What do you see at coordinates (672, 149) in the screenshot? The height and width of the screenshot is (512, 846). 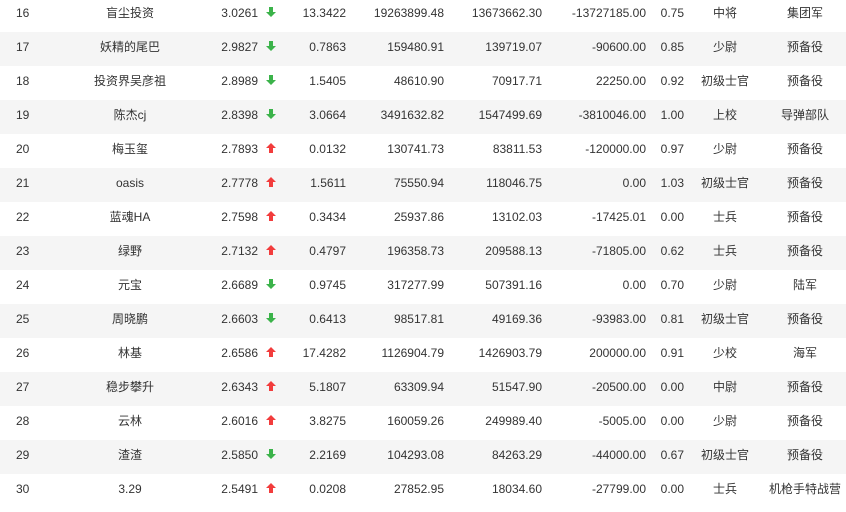 I see `value-cell-5: 0.97` at bounding box center [672, 149].